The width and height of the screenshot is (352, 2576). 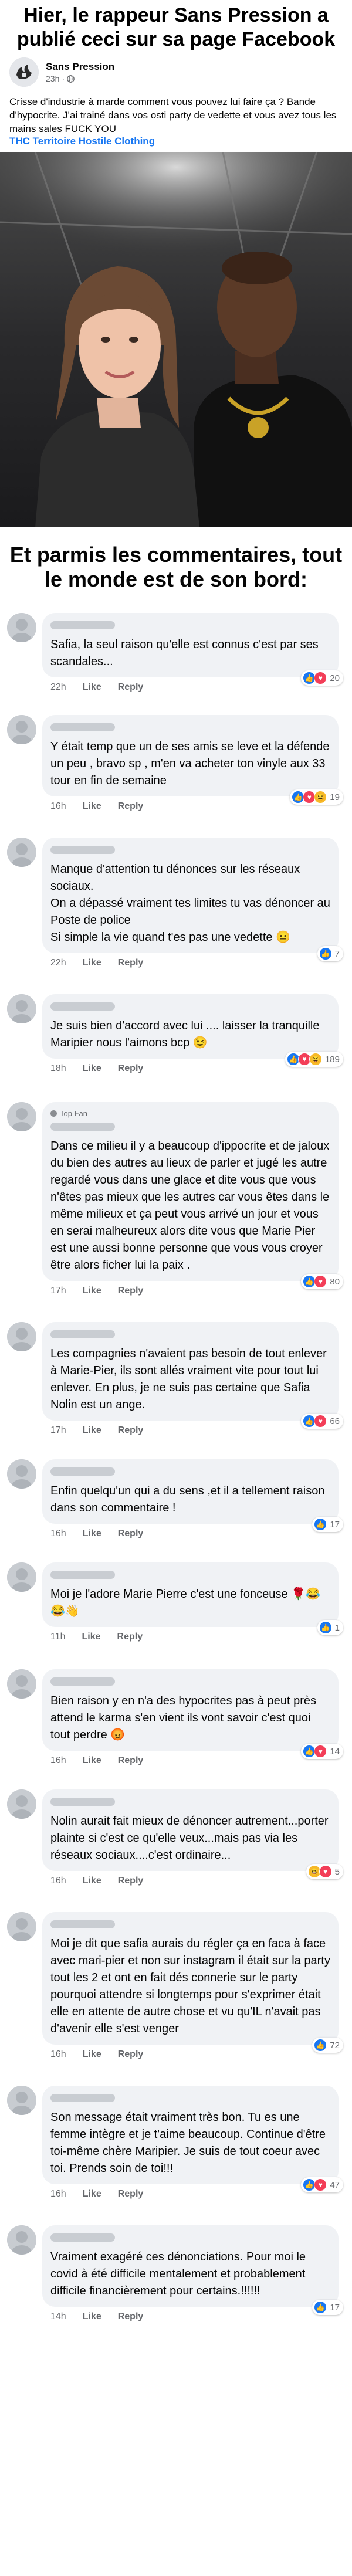 I want to click on post-time: 23h, so click(x=52, y=78).